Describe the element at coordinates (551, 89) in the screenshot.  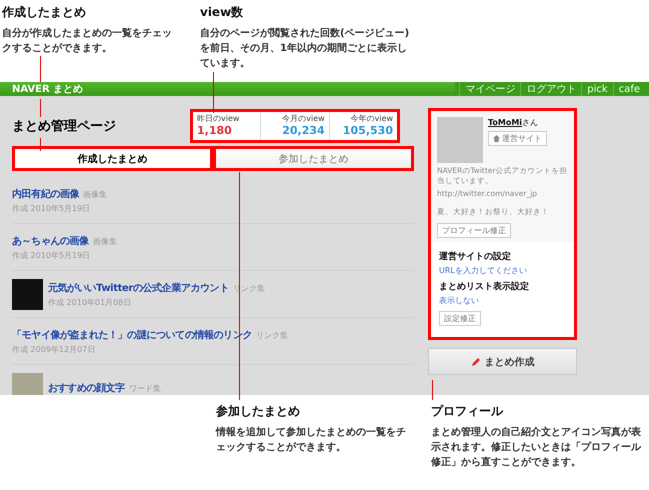
I see `nav-link: ログアウト` at that location.